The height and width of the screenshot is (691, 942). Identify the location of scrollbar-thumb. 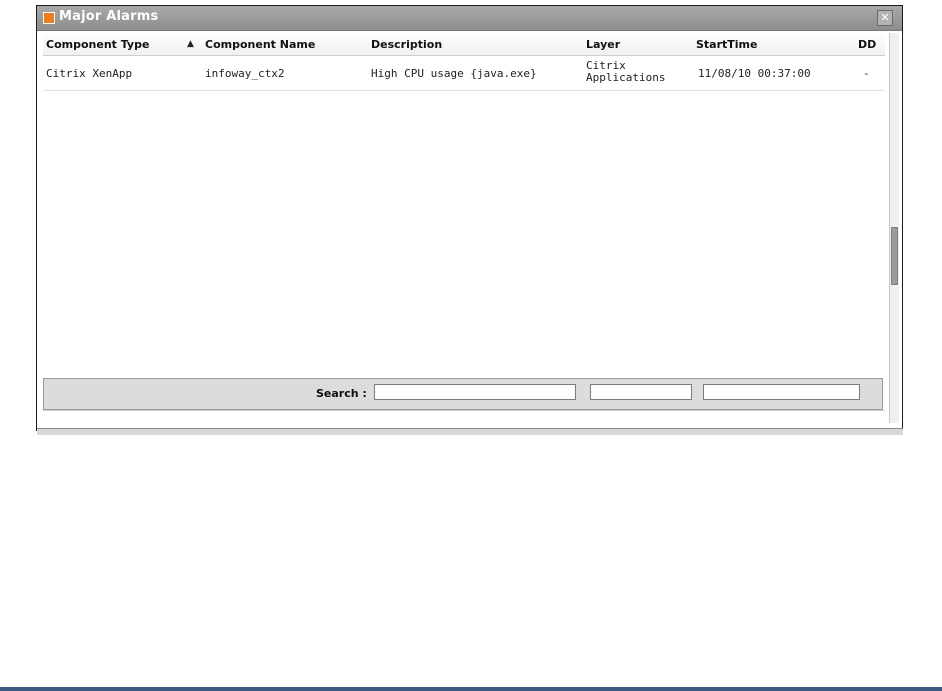
(894, 256).